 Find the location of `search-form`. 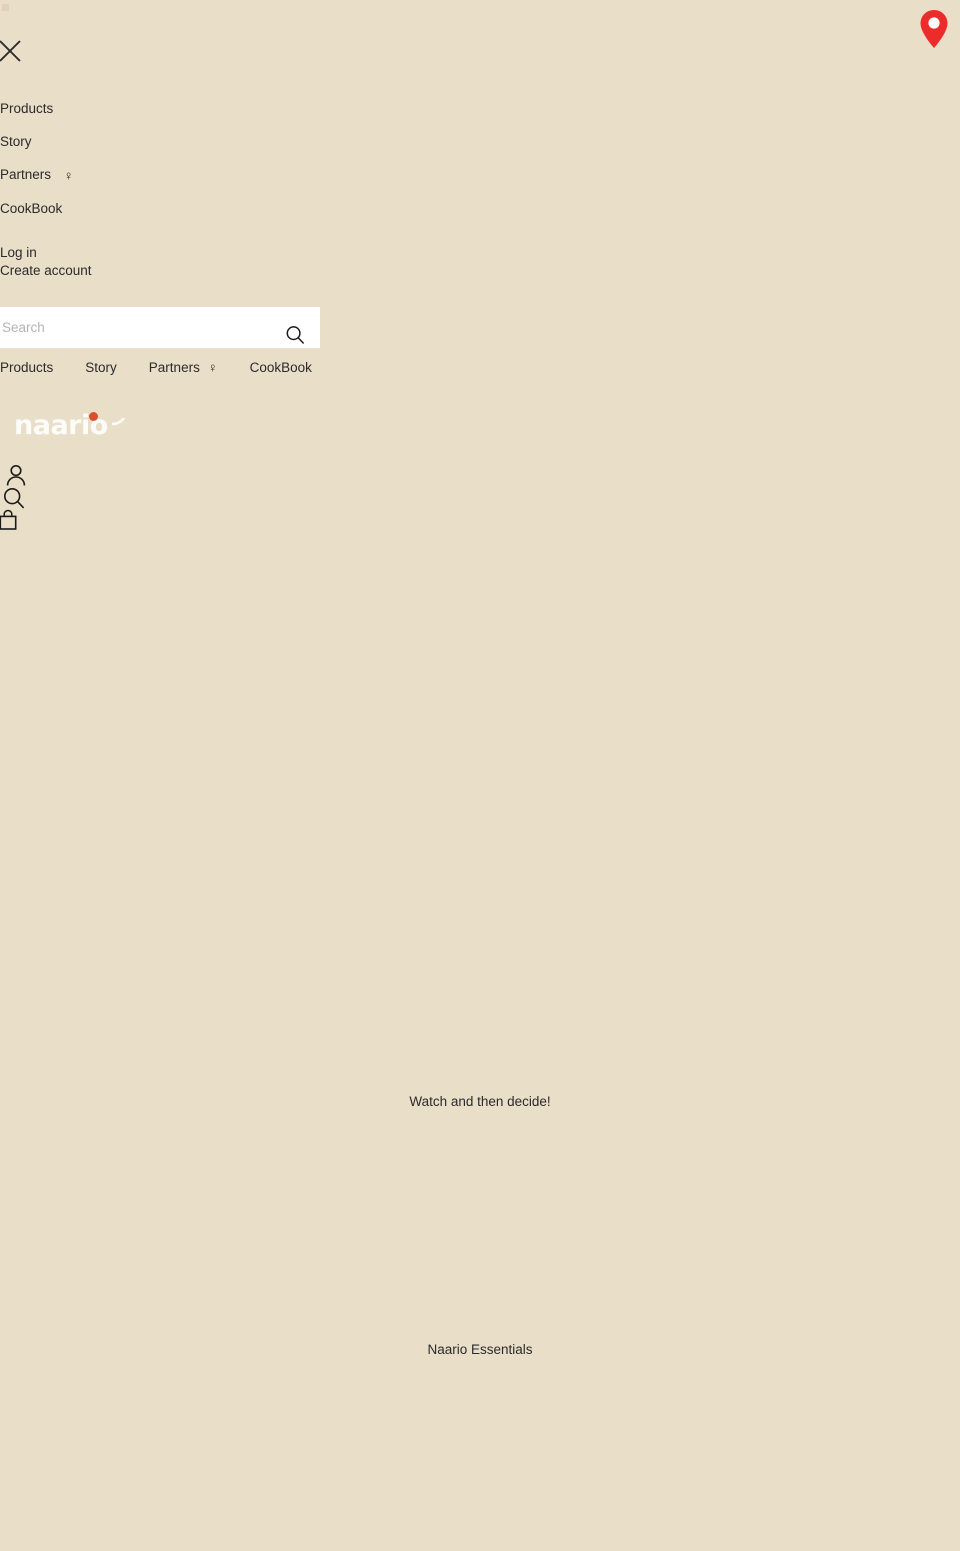

search-form is located at coordinates (160, 327).